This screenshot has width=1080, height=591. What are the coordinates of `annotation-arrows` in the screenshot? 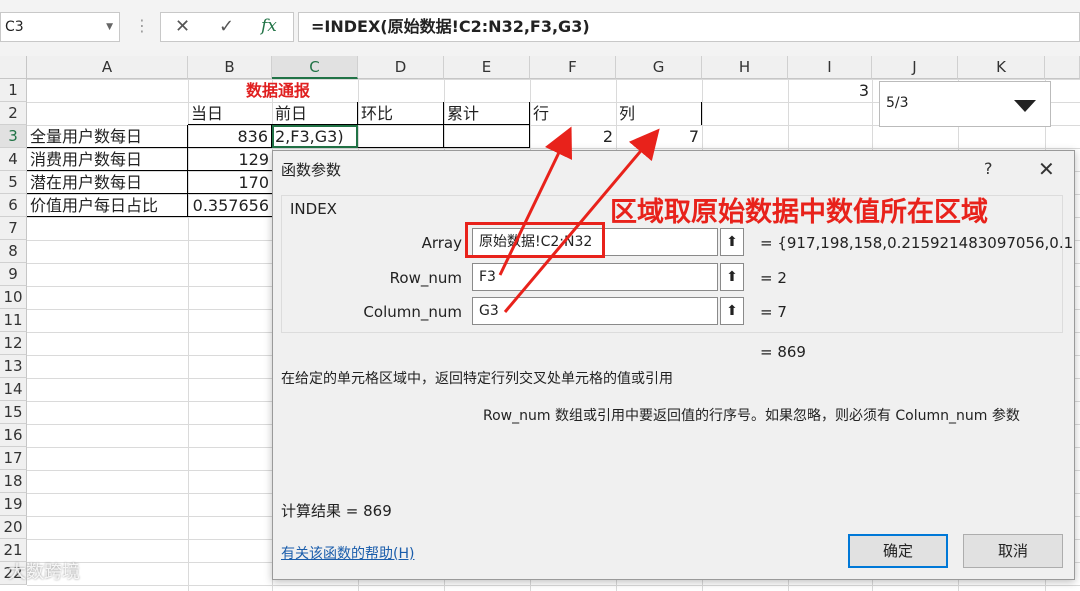 It's located at (579, 219).